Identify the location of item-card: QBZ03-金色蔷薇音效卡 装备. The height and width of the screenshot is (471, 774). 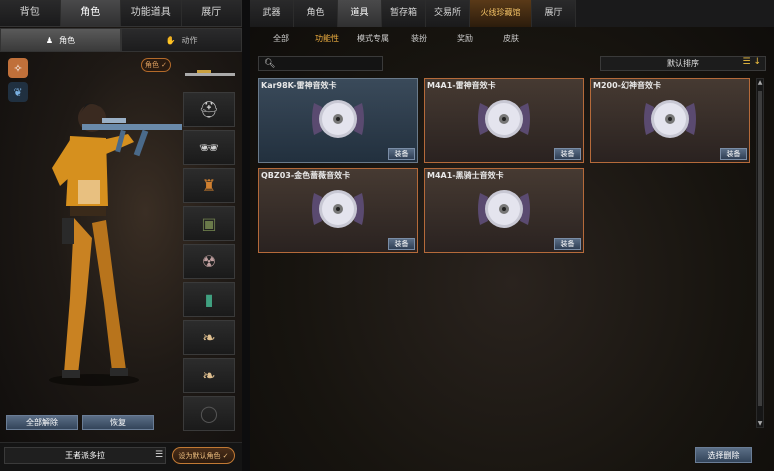
(338, 210).